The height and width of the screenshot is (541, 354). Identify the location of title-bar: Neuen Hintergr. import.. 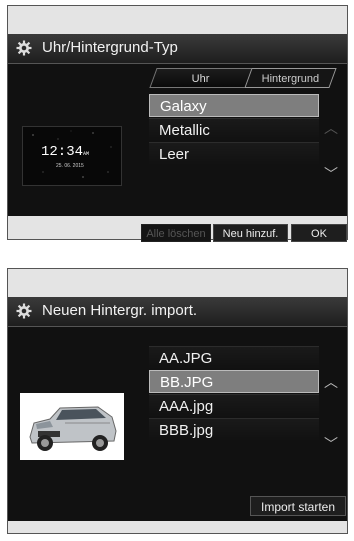
(177, 312).